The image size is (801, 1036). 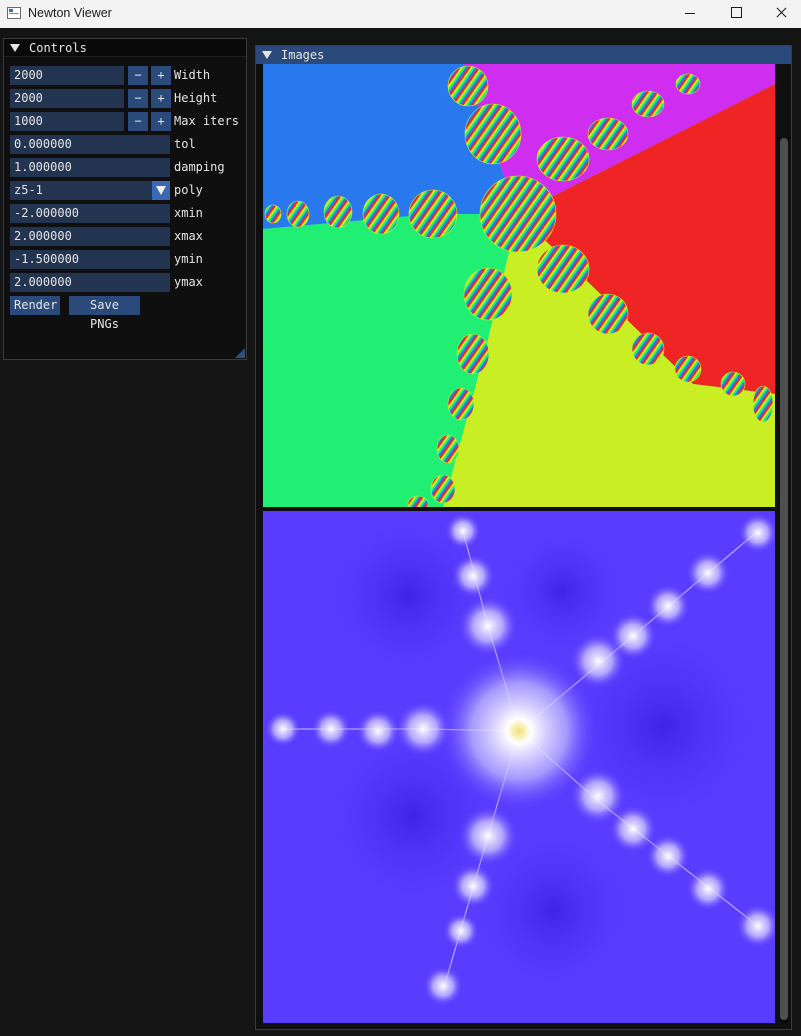 I want to click on max-iters-increment-button: +, so click(x=161, y=121).